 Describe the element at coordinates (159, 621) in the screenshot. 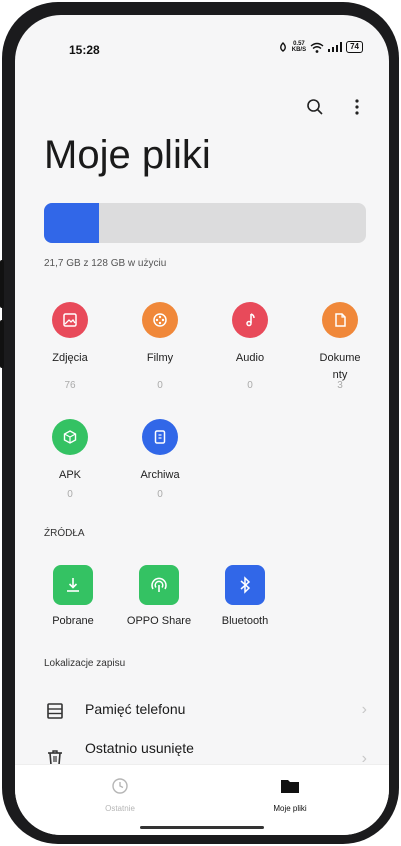

I see `source-oppo-share-label: OPPO Share` at that location.